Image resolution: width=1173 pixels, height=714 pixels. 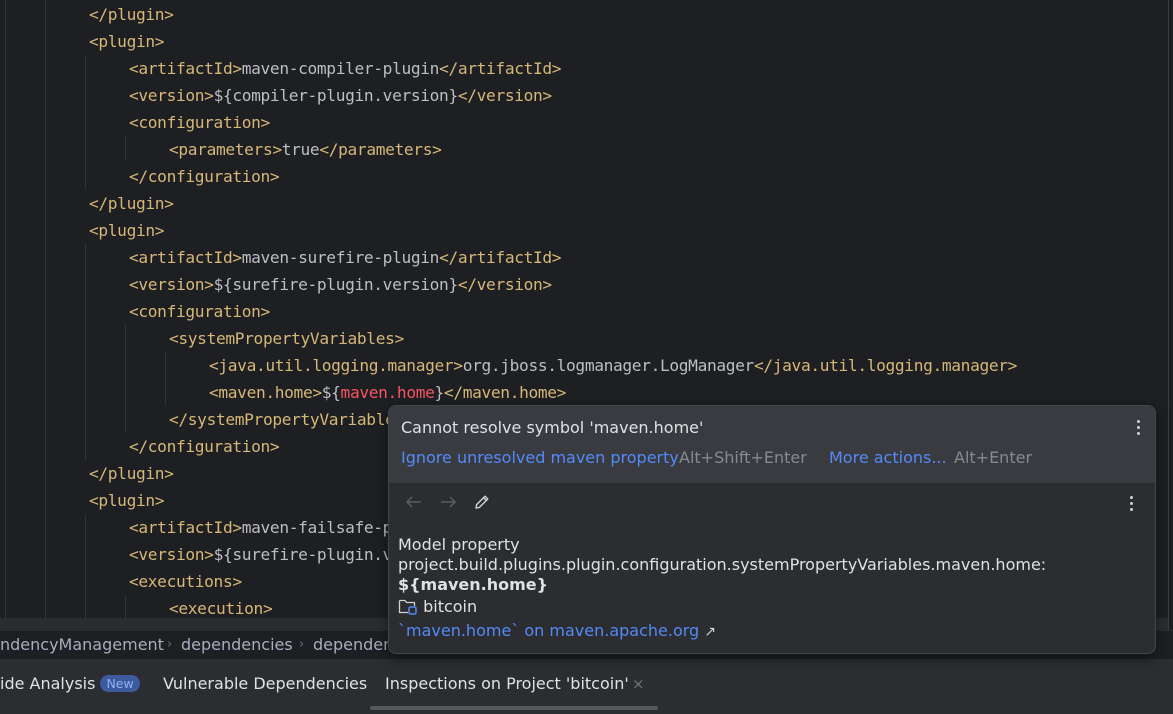 What do you see at coordinates (885, 365) in the screenshot?
I see `xml-tag: </java.util.logging.manager>` at bounding box center [885, 365].